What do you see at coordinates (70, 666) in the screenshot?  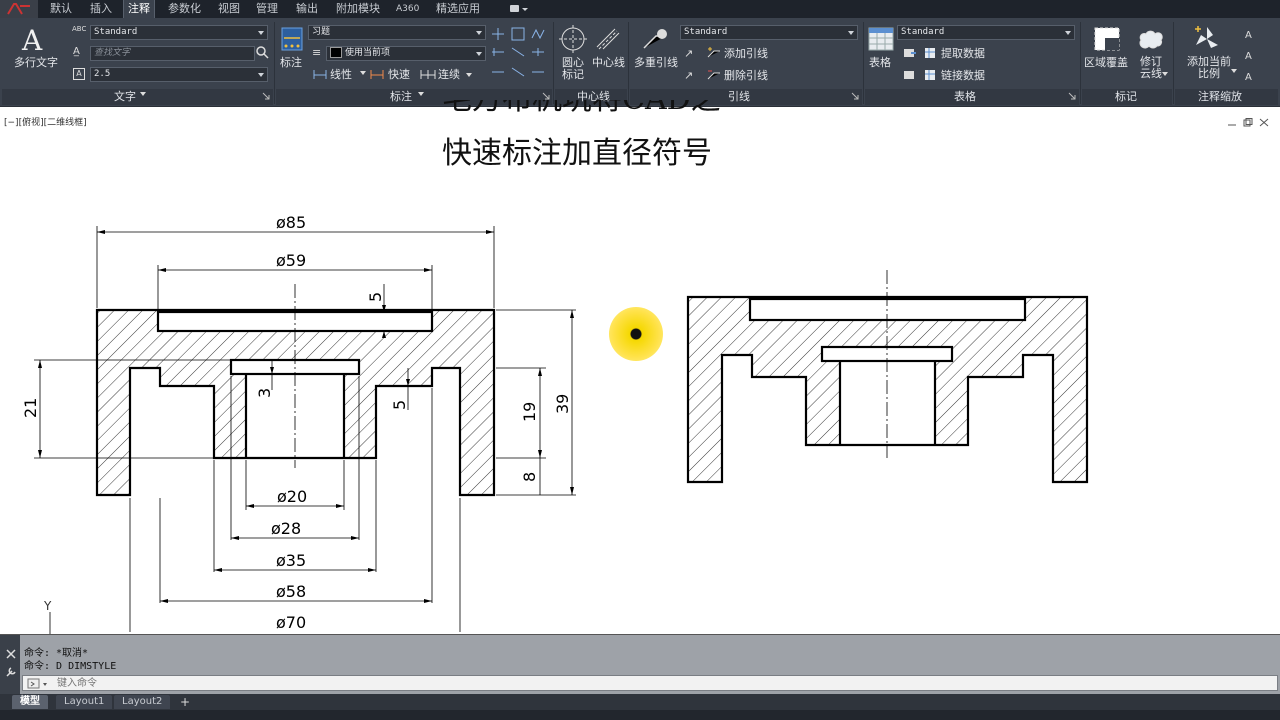 I see `command-history-line: 命令: D DIMSTYLE` at bounding box center [70, 666].